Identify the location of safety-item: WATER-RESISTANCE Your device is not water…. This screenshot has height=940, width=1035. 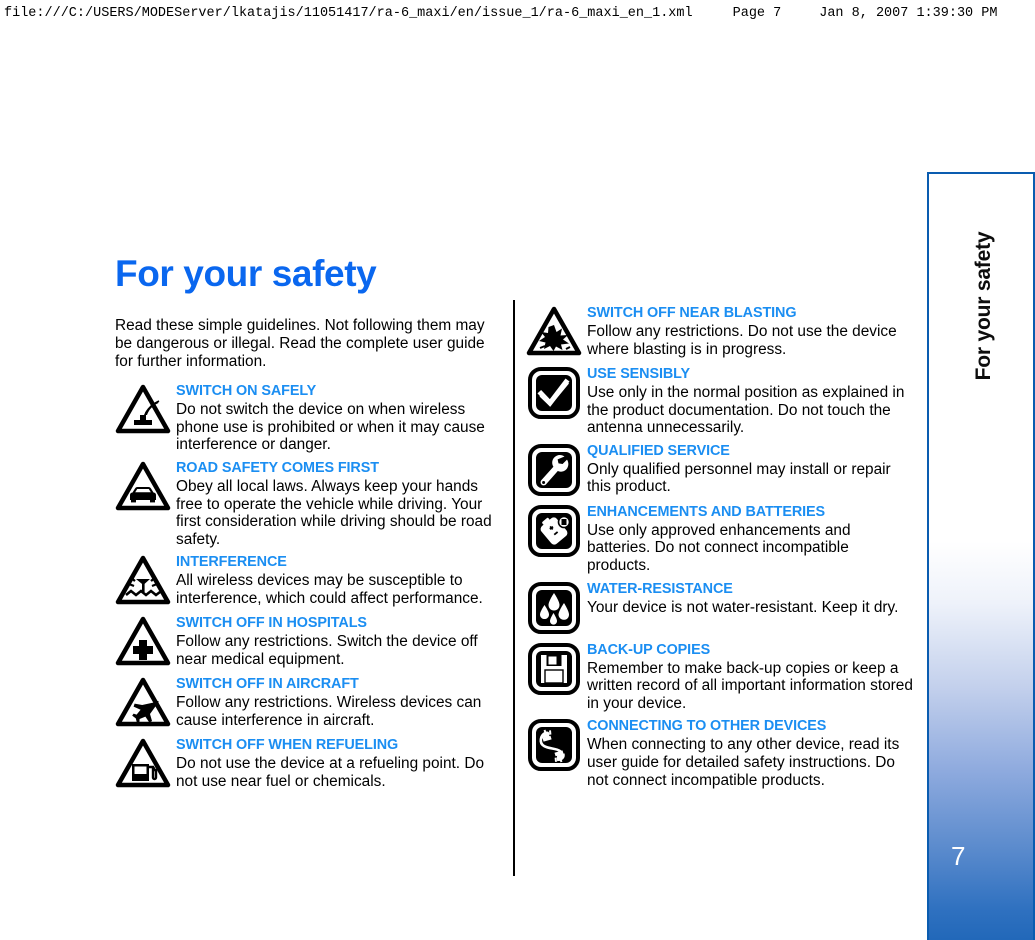
(720, 607).